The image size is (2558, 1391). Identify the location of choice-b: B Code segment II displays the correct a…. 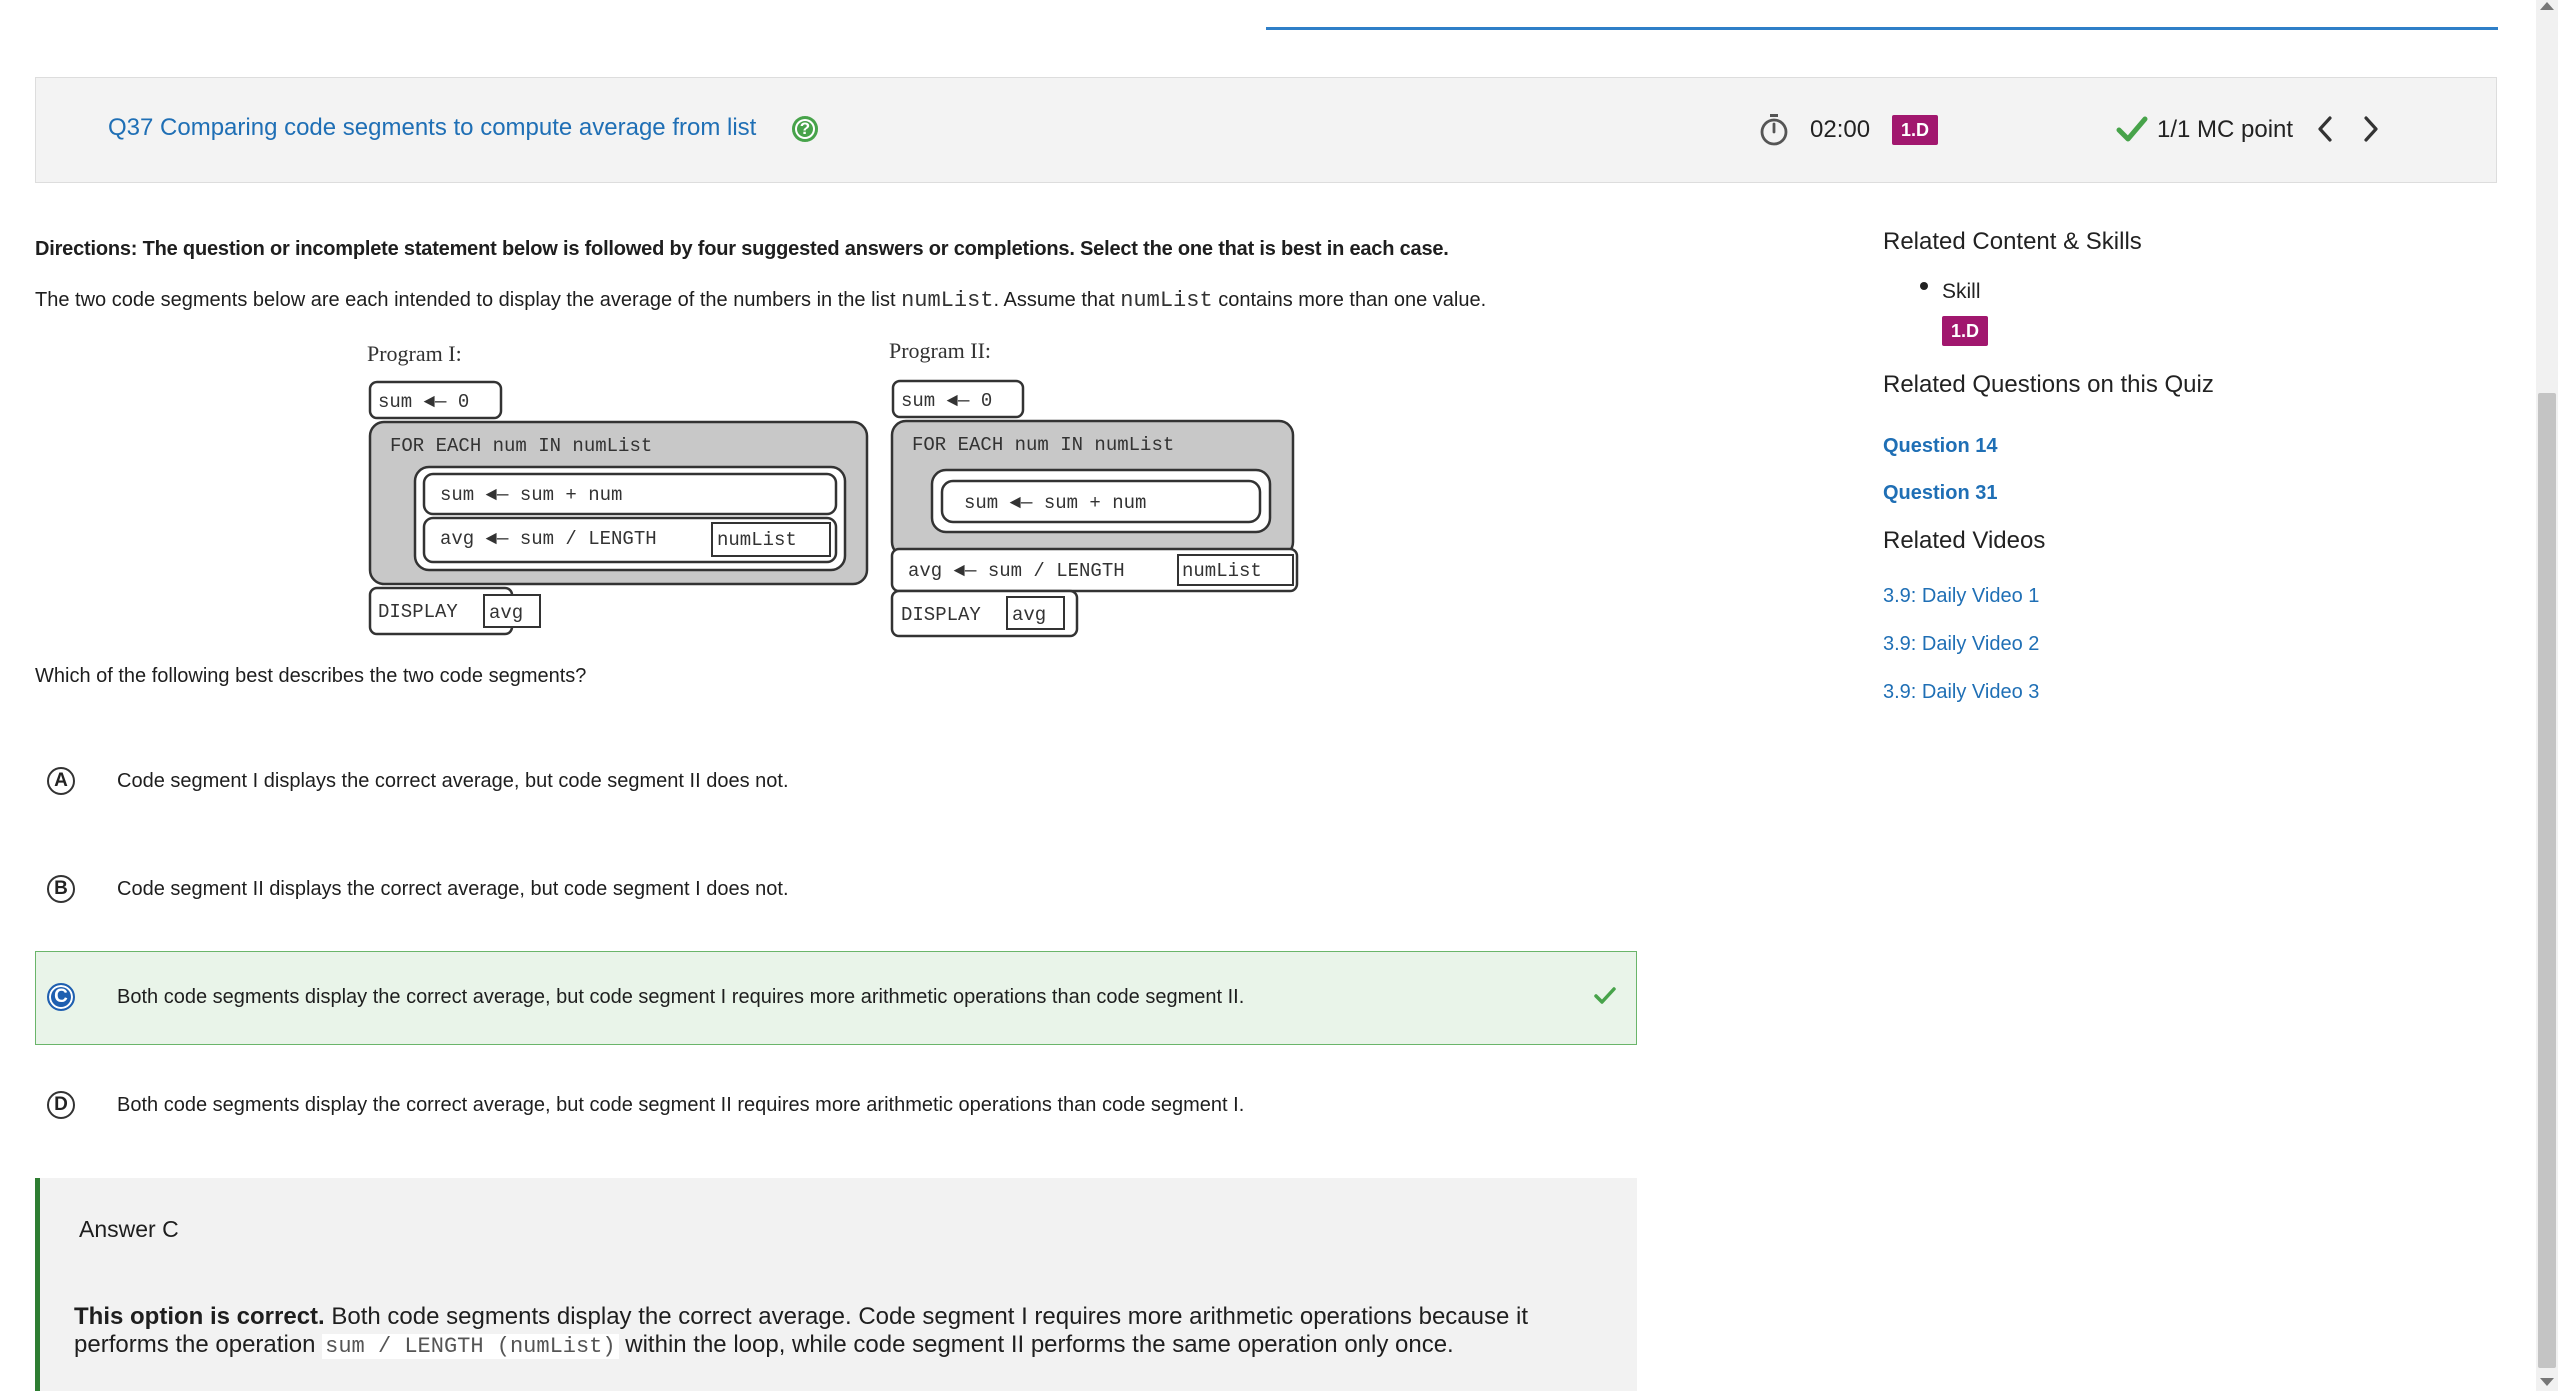
(836, 890).